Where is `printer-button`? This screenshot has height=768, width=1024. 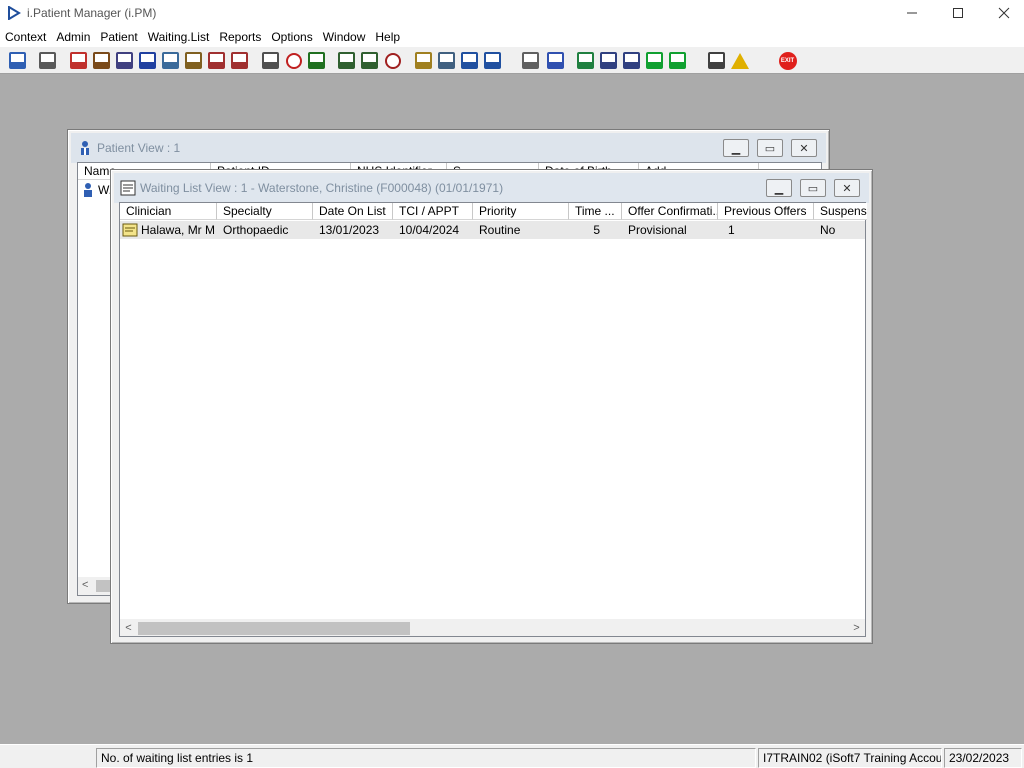 printer-button is located at coordinates (47, 60).